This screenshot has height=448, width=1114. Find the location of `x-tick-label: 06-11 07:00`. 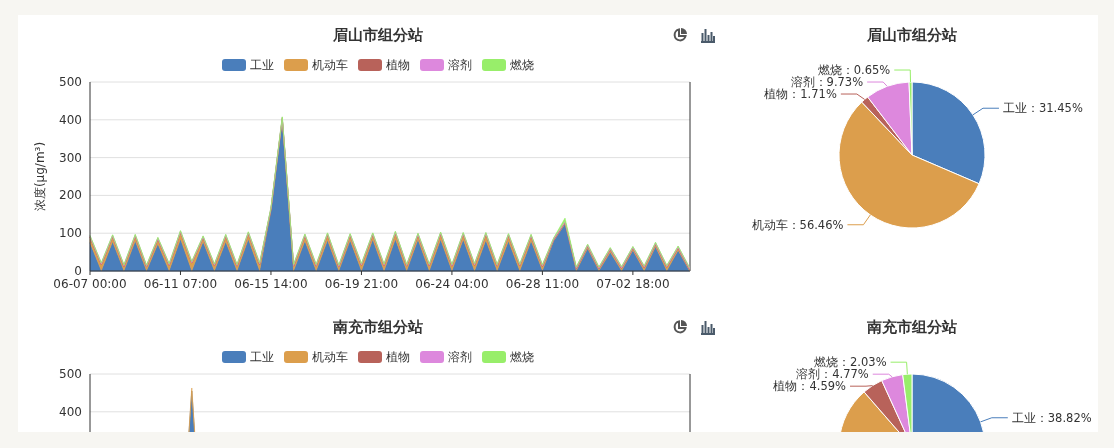

x-tick-label: 06-11 07:00 is located at coordinates (180, 284).